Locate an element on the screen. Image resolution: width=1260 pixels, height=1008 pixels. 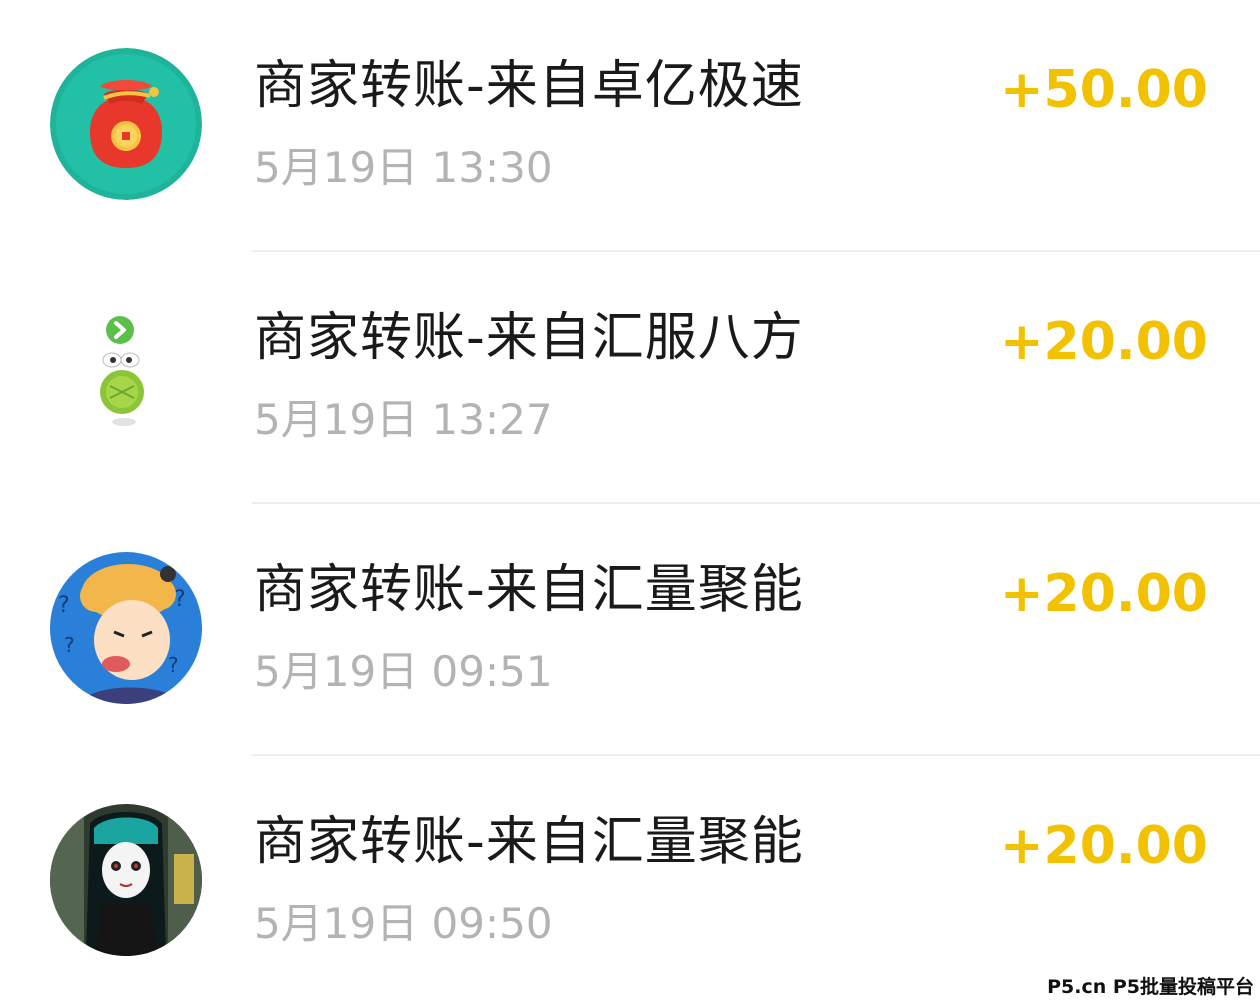
transaction-time: 5月19日 13:30 is located at coordinates (403, 167).